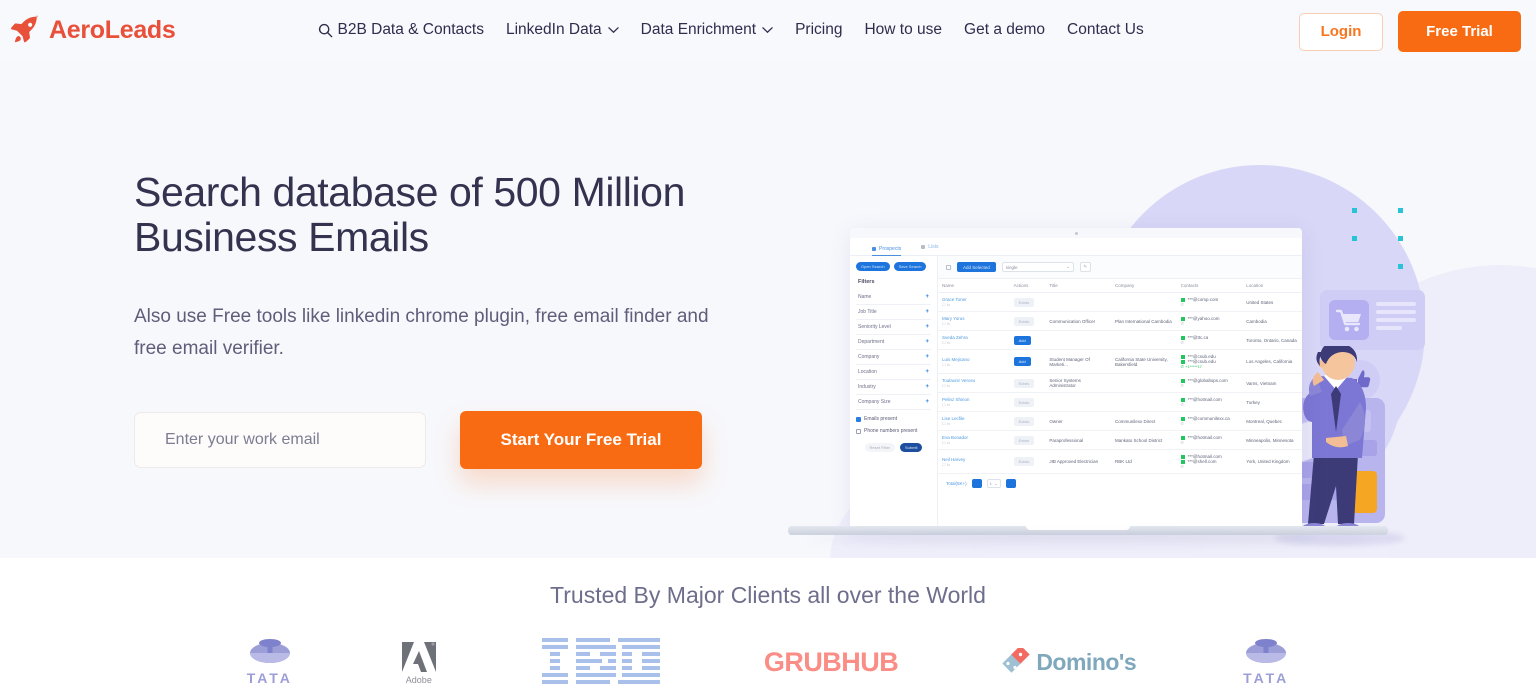  I want to click on logo-ibm, so click(600, 662).